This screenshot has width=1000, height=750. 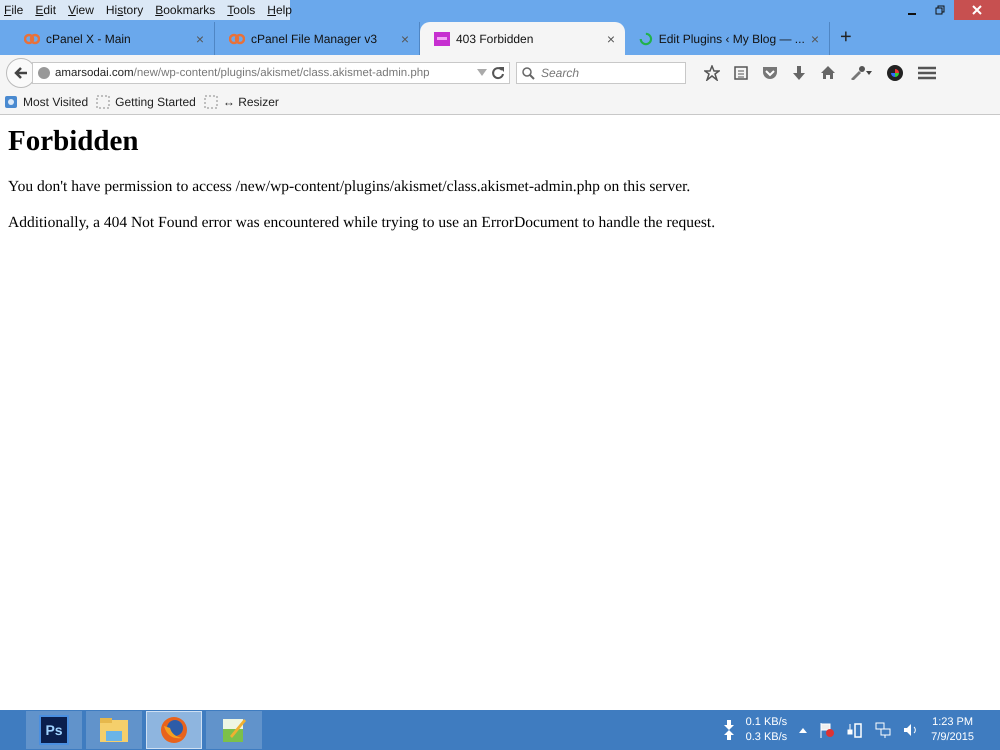 What do you see at coordinates (89, 39) in the screenshot?
I see `tab-title: cPanel X - Main` at bounding box center [89, 39].